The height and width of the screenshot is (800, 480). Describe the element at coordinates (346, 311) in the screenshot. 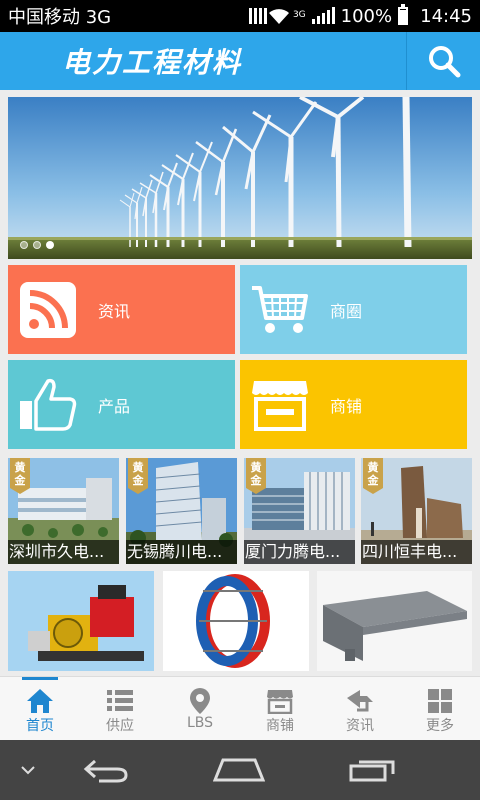

I see `tile-business-circle-label: 商圈` at that location.